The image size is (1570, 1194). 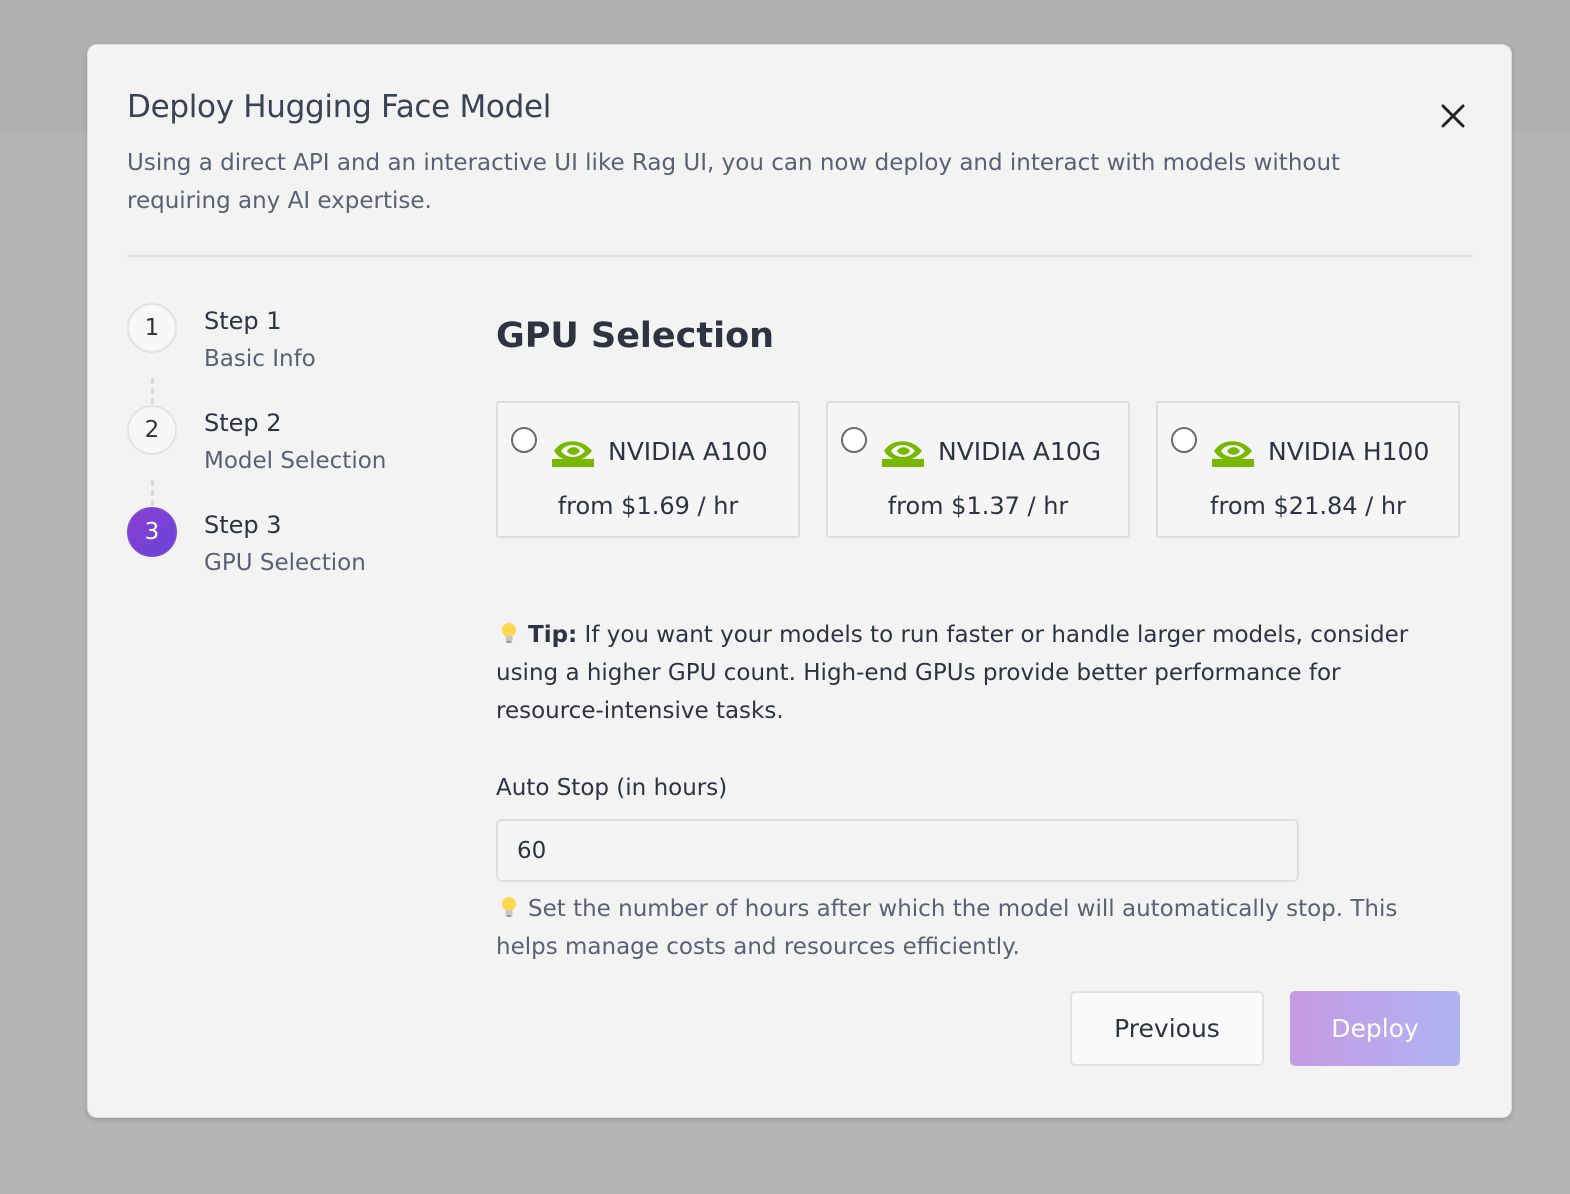 I want to click on step-subtitle: Basic Info, so click(x=260, y=359).